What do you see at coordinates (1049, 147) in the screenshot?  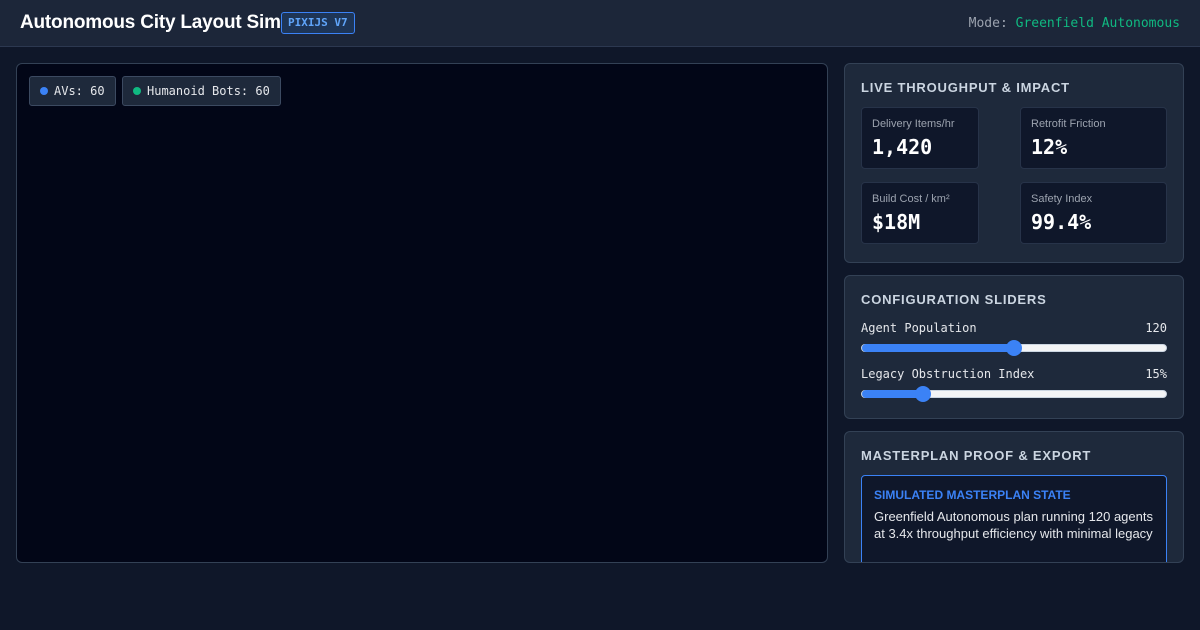 I see `stat-value: 12%` at bounding box center [1049, 147].